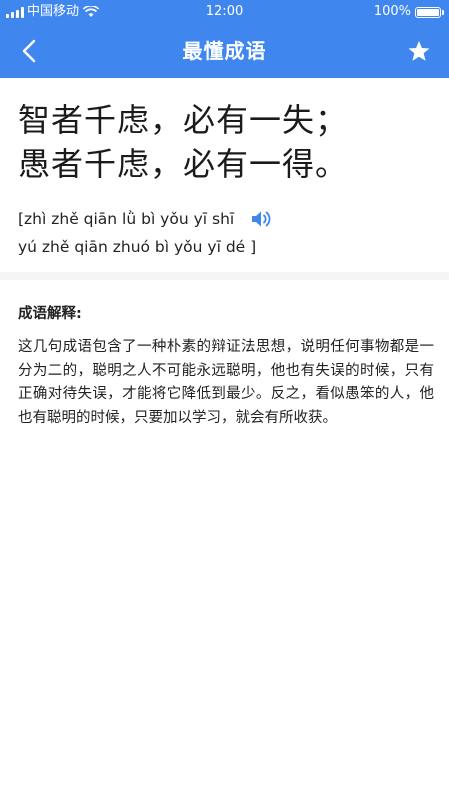 This screenshot has width=449, height=800. What do you see at coordinates (50, 314) in the screenshot?
I see `explanation-heading: 成语解释:` at bounding box center [50, 314].